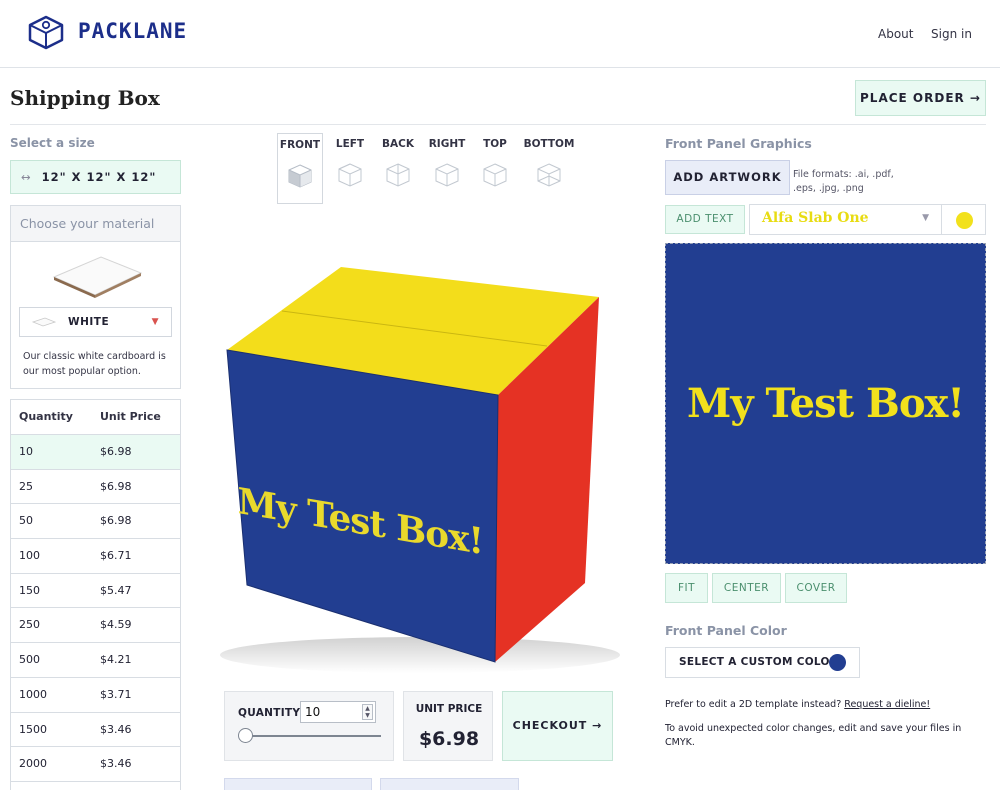 This screenshot has width=1000, height=790. Describe the element at coordinates (245, 735) in the screenshot. I see `quantity-slider-handle` at that location.